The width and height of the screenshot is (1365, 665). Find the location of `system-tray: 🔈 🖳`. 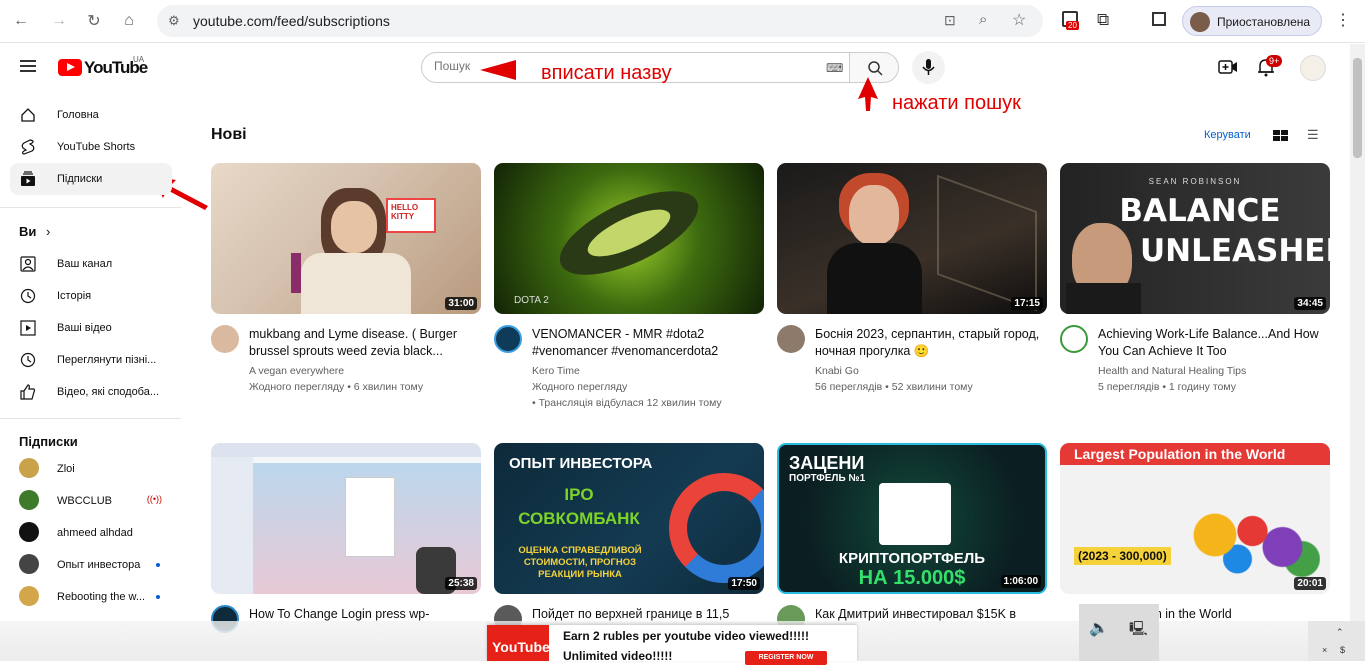

system-tray: 🔈 🖳 is located at coordinates (1119, 632).